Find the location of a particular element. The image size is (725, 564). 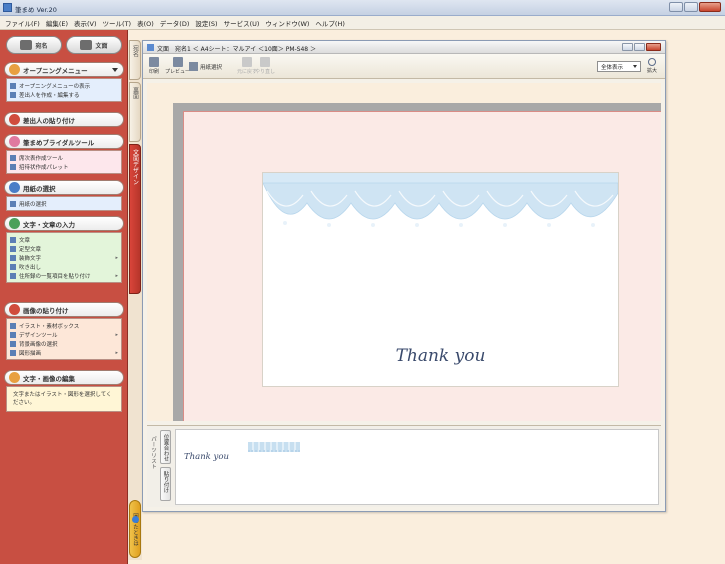

menu-table: 表(O) is located at coordinates (145, 23).